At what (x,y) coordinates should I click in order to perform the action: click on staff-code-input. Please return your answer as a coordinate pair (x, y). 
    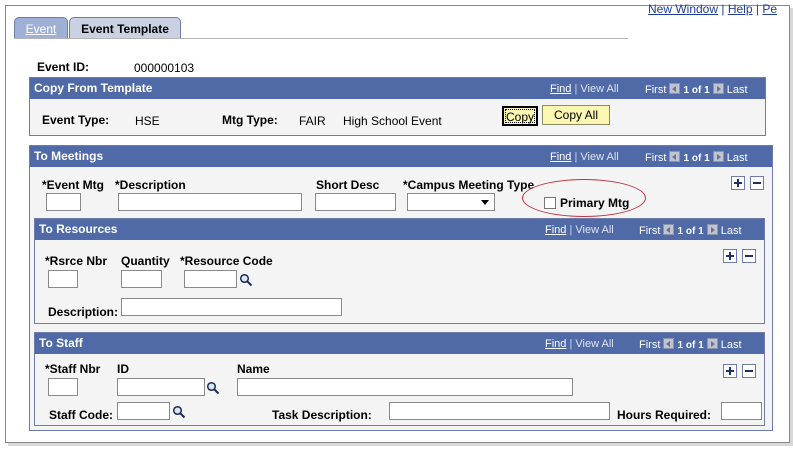
    Looking at the image, I should click on (143, 411).